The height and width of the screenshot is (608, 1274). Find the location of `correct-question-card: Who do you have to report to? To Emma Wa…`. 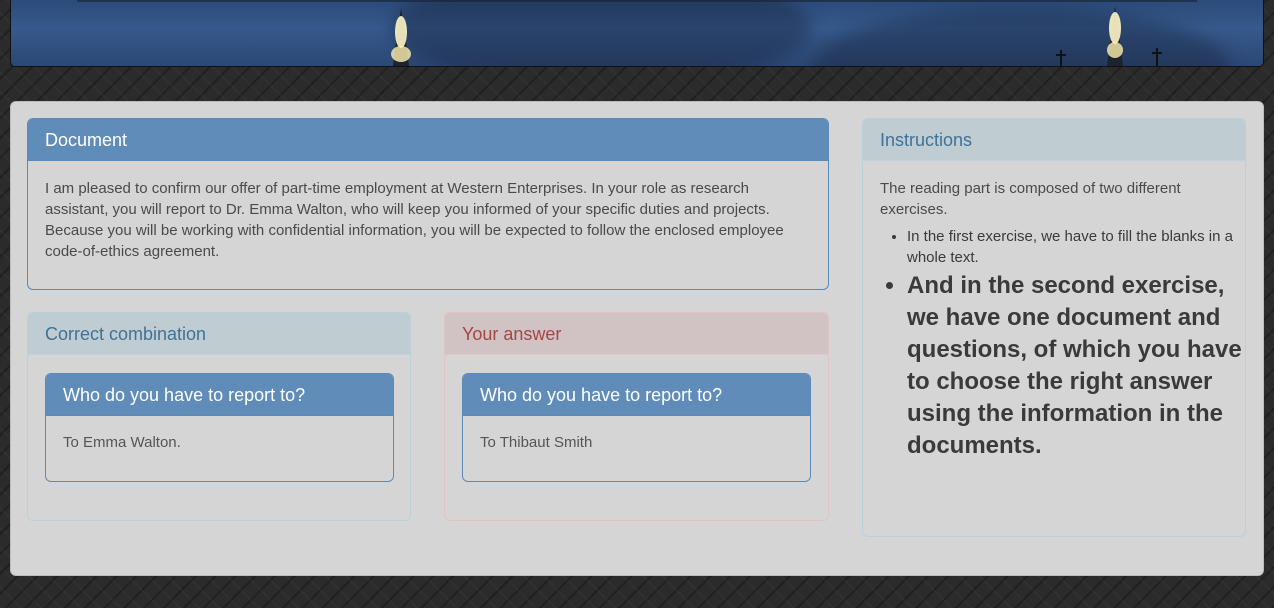

correct-question-card: Who do you have to report to? To Emma Wa… is located at coordinates (219, 427).